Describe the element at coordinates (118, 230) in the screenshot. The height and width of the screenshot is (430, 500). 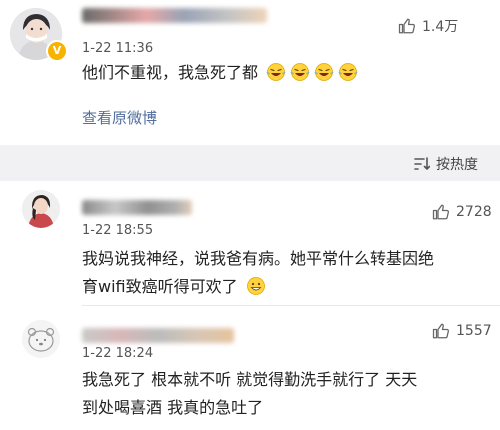
I see `comment-timestamp: 1-22 18:55` at that location.